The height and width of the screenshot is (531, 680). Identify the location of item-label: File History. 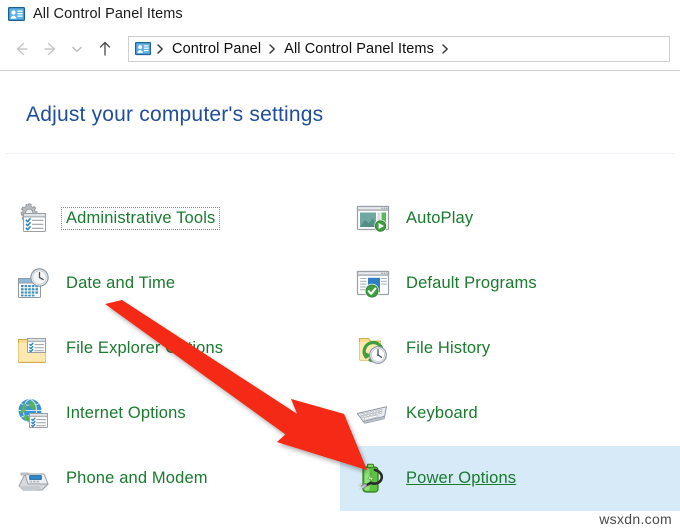
(448, 348).